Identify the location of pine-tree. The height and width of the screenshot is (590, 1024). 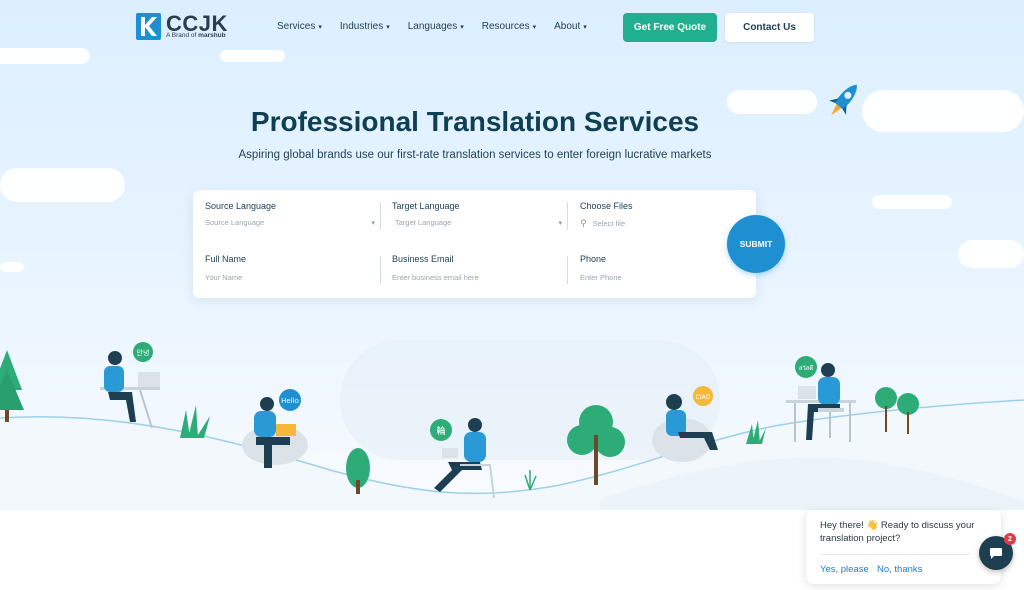
(12, 386).